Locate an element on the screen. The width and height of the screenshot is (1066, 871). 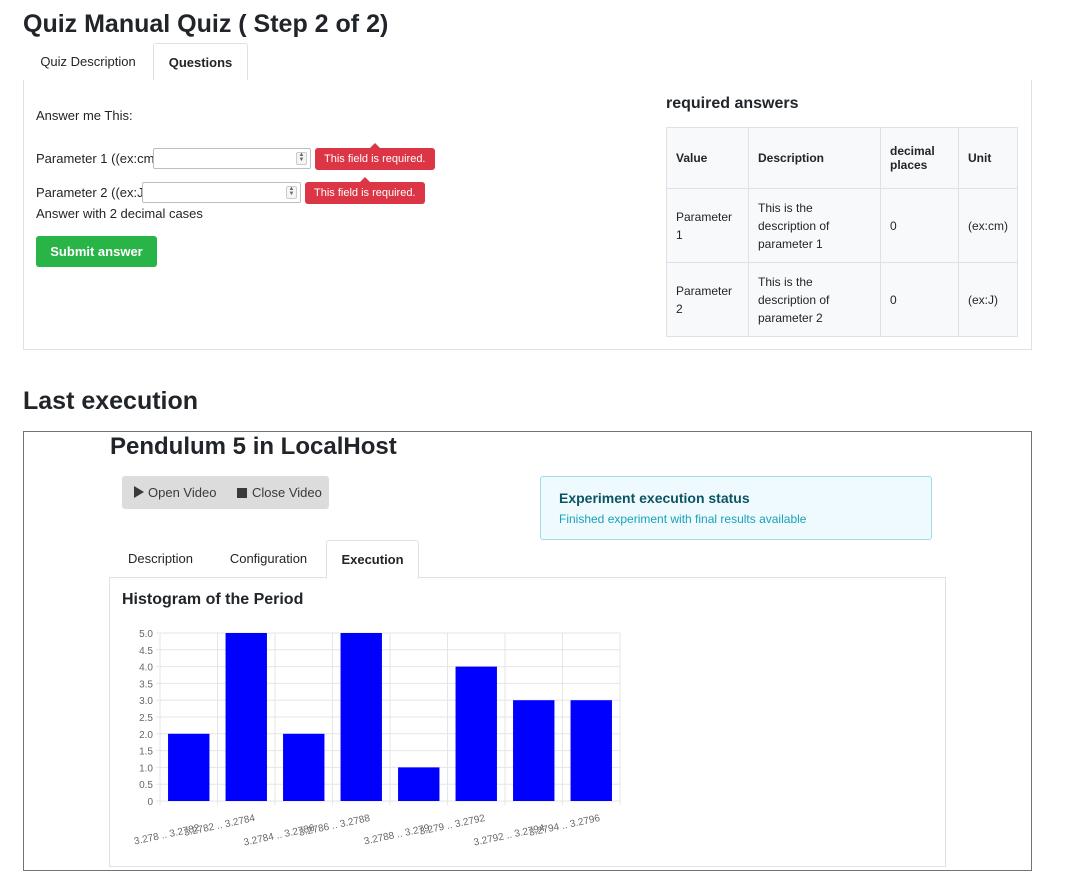
open-video-button: Open Video is located at coordinates (175, 492).